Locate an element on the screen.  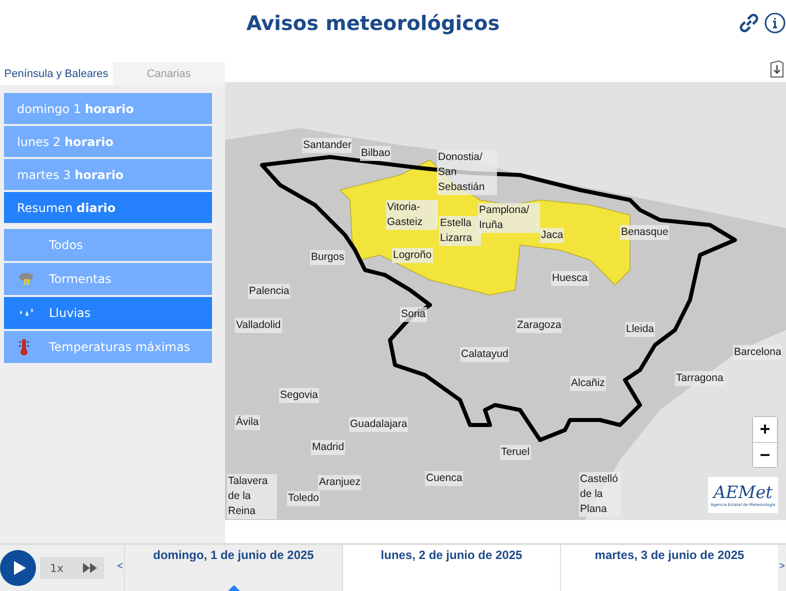
city-label: Calatayud is located at coordinates (485, 354).